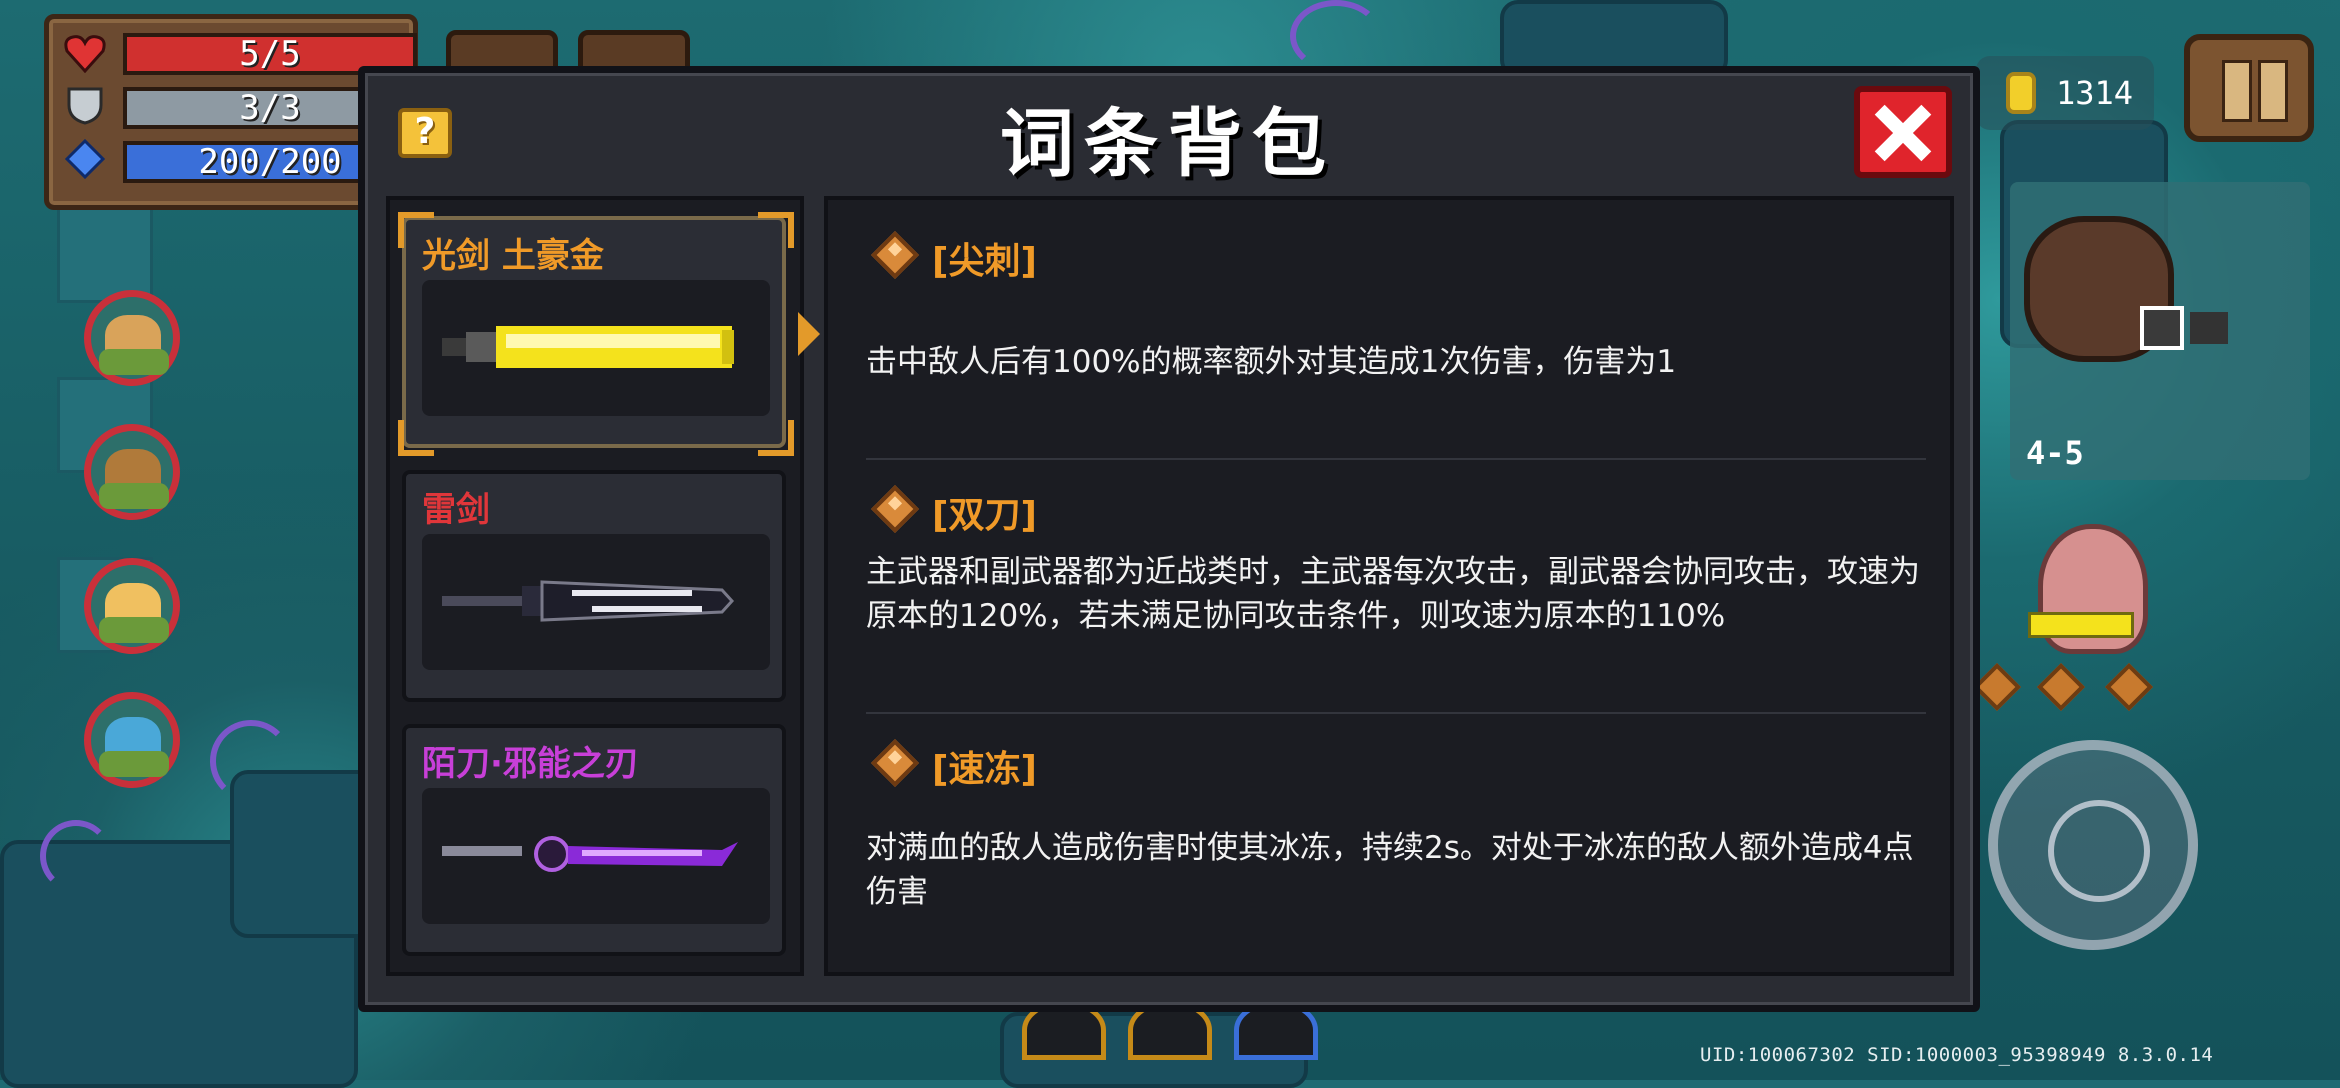 The width and height of the screenshot is (2340, 1088). Describe the element at coordinates (2081, 625) in the screenshot. I see `equipped-lightsaber` at that location.